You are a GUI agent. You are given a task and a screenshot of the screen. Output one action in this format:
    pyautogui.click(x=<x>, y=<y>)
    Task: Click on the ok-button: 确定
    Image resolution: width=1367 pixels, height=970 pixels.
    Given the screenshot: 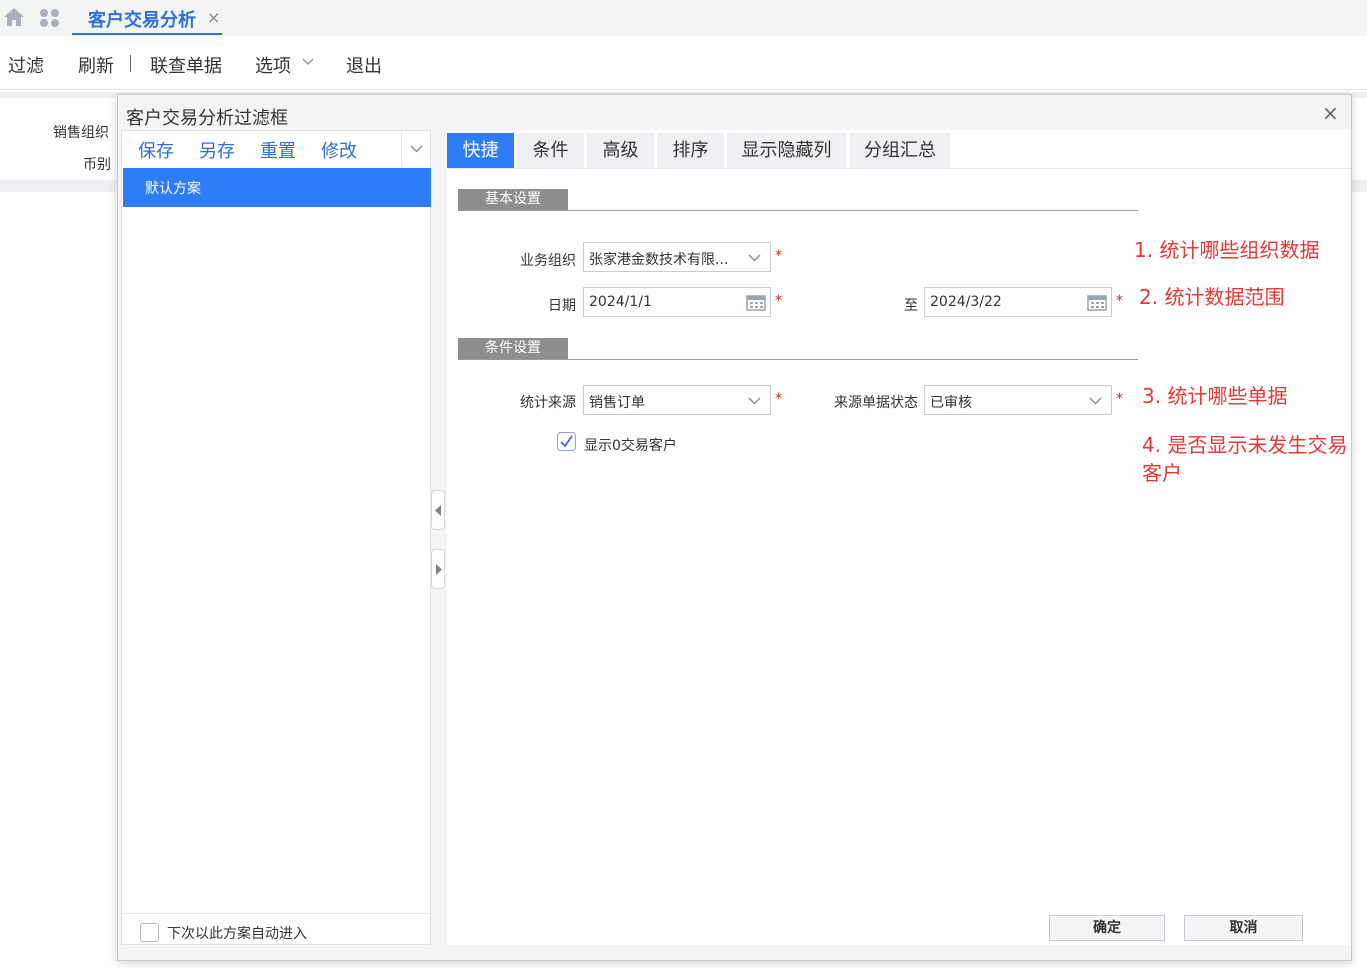 What is the action you would take?
    pyautogui.click(x=1107, y=928)
    